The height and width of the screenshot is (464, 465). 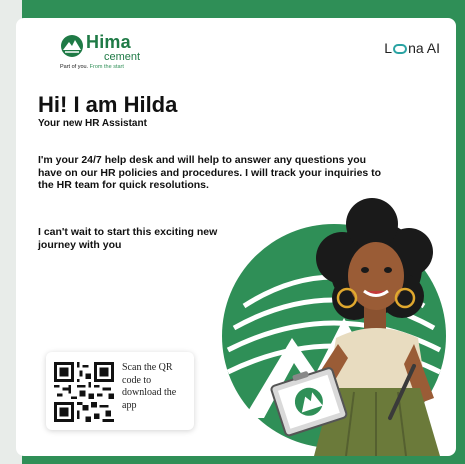 I want to click on page-title: Hi! I am Hilda, so click(x=108, y=104).